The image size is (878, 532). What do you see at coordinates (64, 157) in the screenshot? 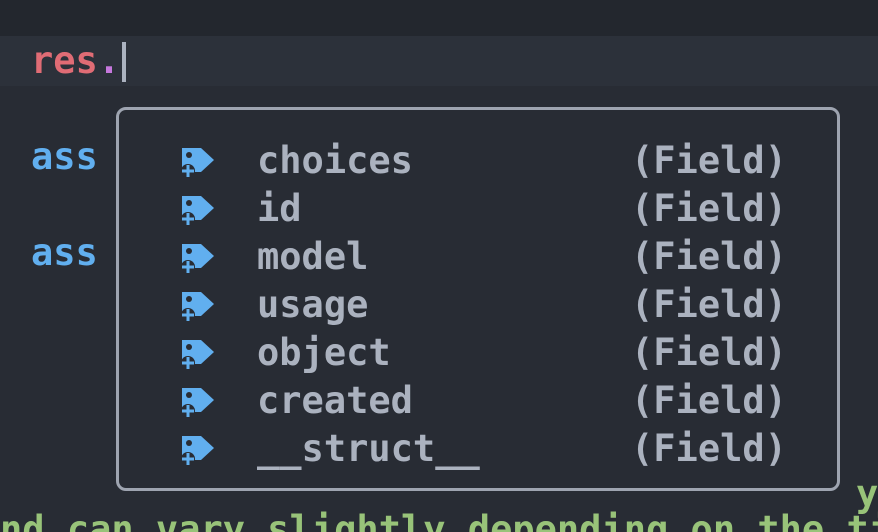
I see `code-line-assert-1: ass` at bounding box center [64, 157].